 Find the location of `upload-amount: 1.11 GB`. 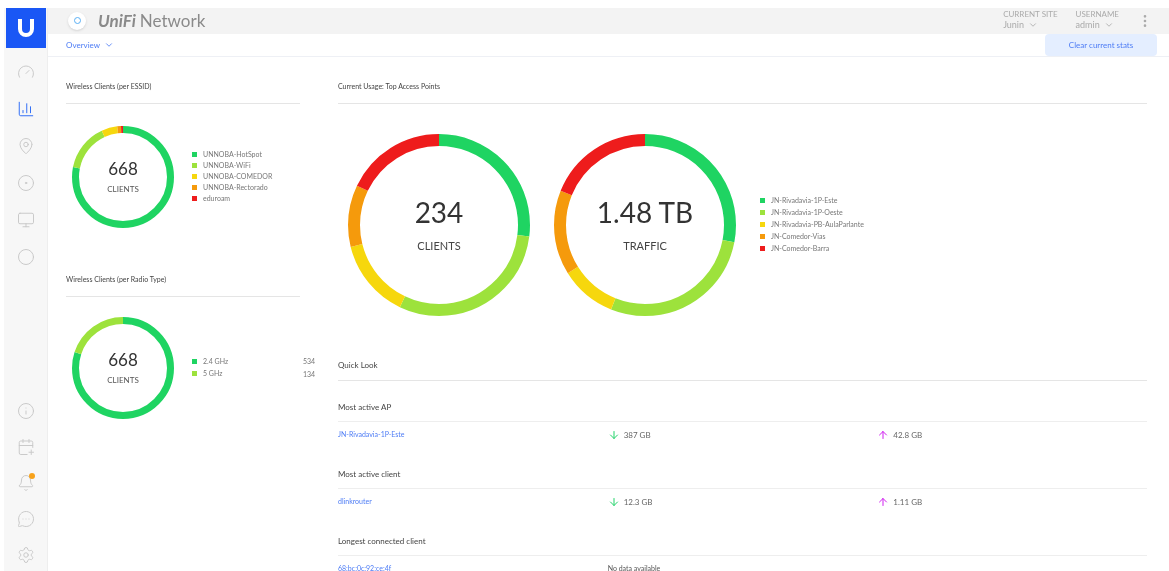

upload-amount: 1.11 GB is located at coordinates (908, 501).